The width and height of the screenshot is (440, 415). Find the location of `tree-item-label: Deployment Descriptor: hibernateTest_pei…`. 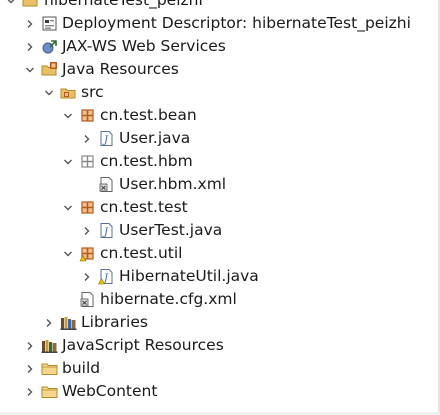

tree-item-label: Deployment Descriptor: hibernateTest_pei… is located at coordinates (236, 23).